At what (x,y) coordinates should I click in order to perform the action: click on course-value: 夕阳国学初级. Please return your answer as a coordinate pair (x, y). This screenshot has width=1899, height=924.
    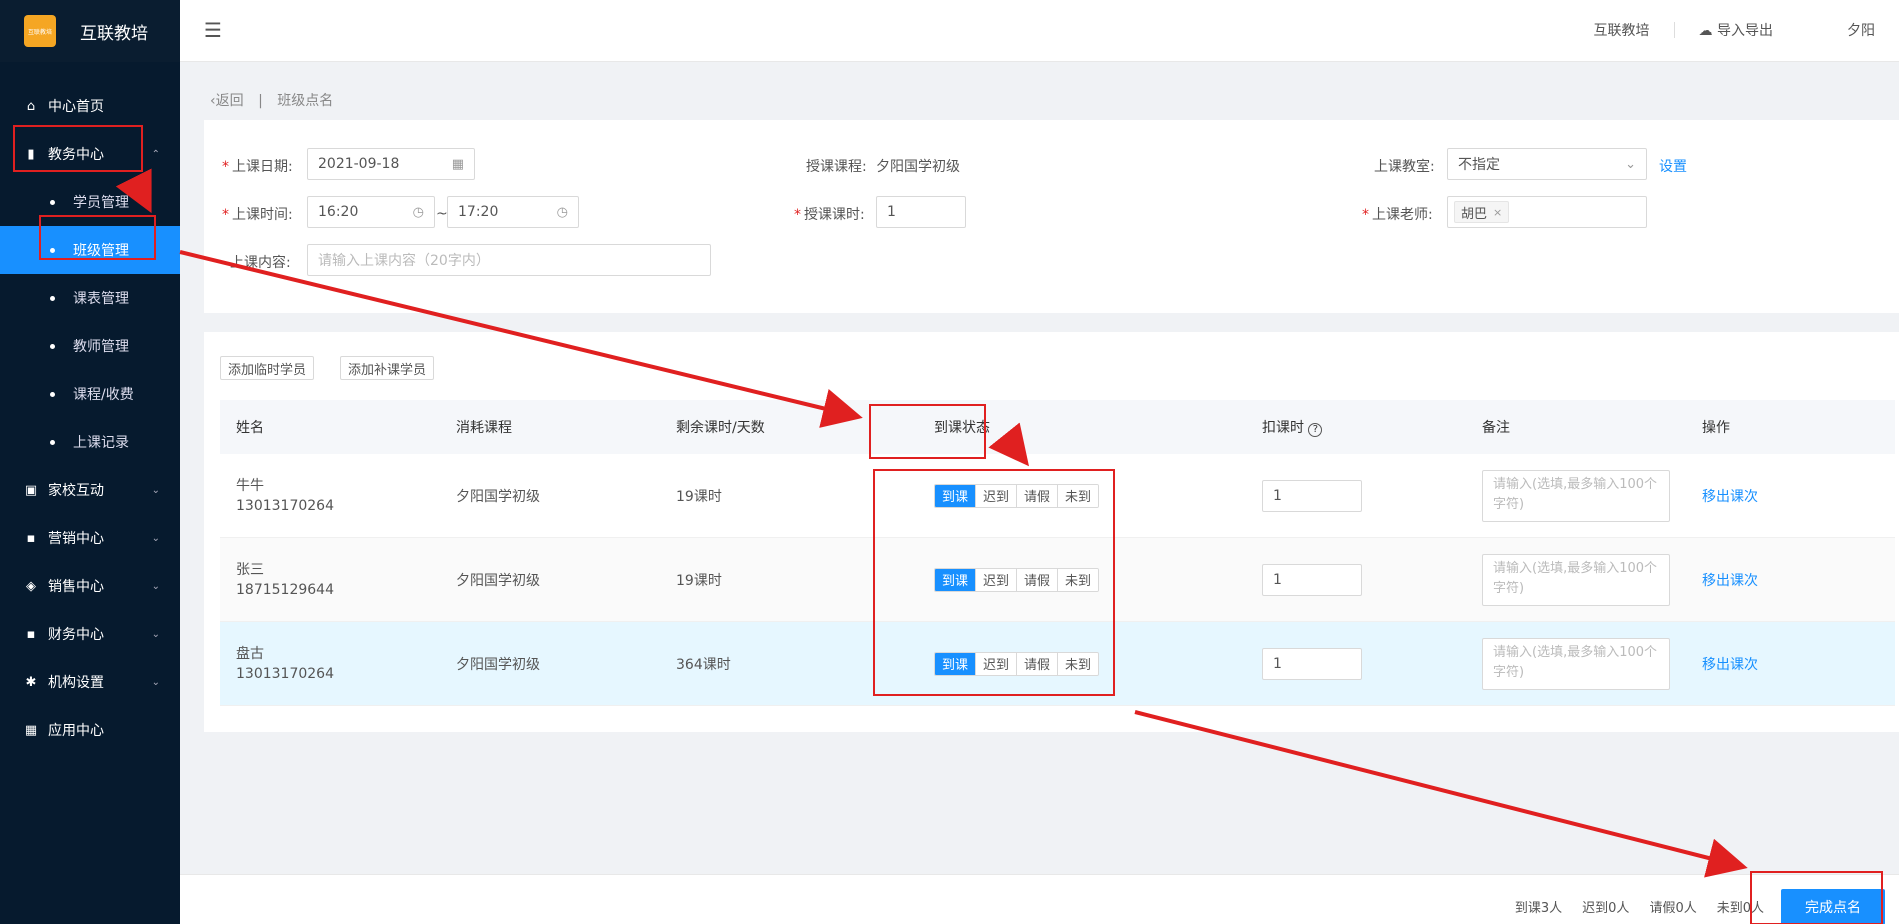
    Looking at the image, I should click on (918, 167).